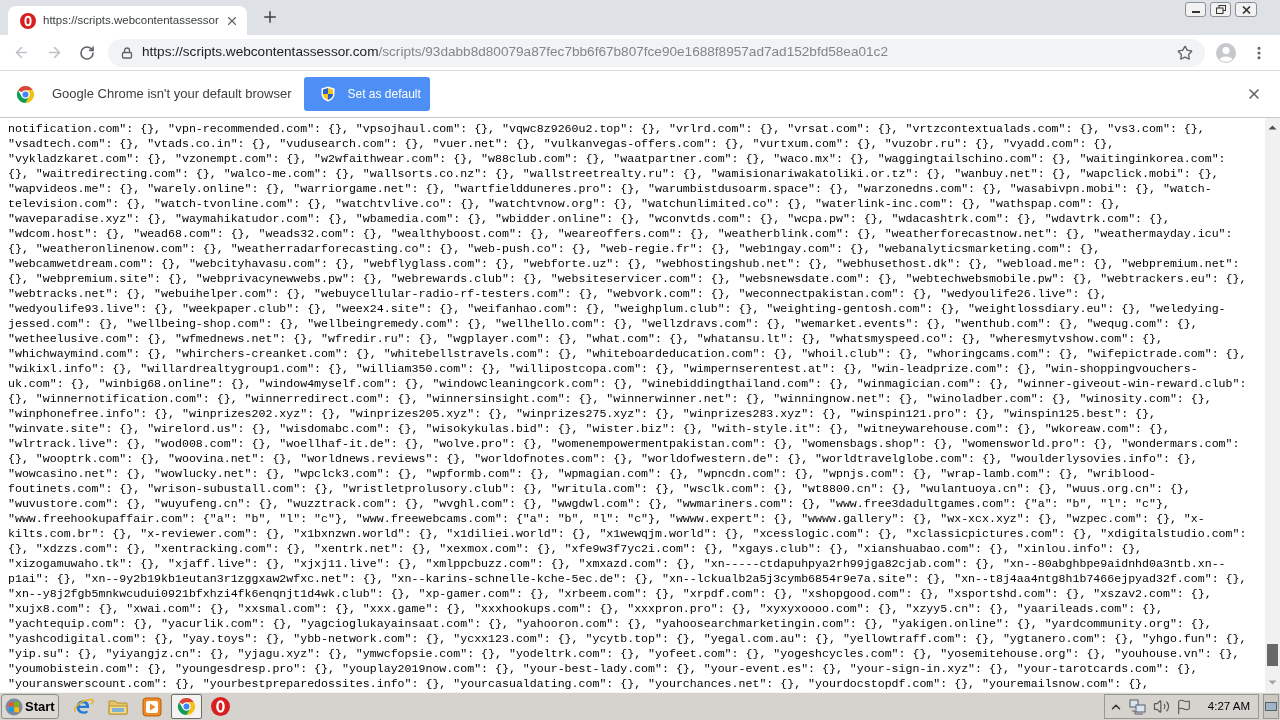 This screenshot has height=720, width=1280. I want to click on text-line: {}, "xdzzs.com": {}, "xentracking.com": {}, "xentrk.net": {}, "xexmox.com": {}, "xfe9w3f7yc2i.com": {}, "xgays.club": {}, "xianshuabao.com": {}, "xinlou.info": {},, so click(575, 548).